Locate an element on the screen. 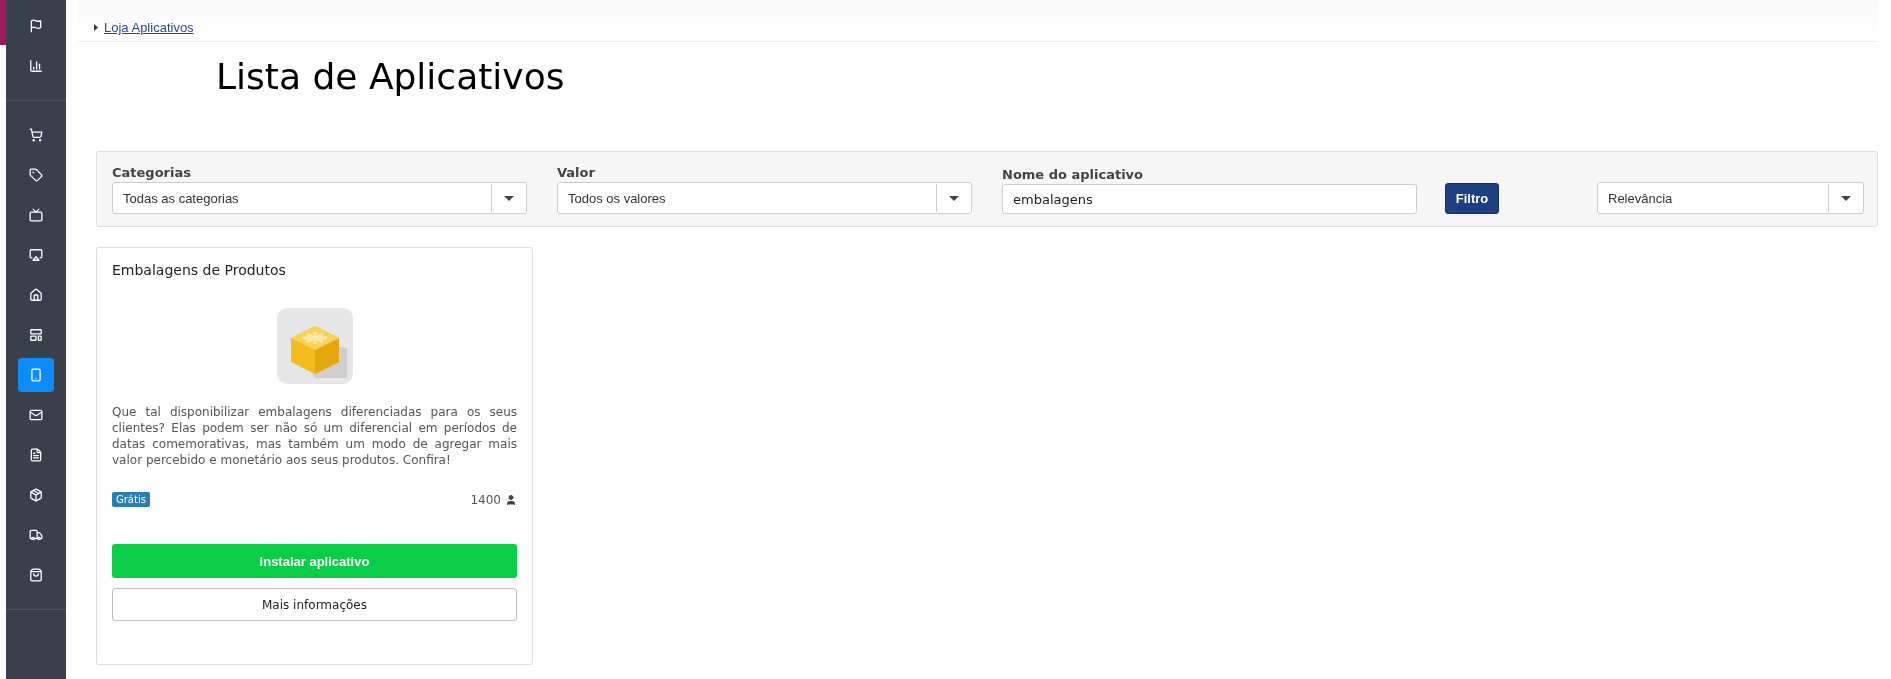  field-label: Categorias is located at coordinates (152, 172).